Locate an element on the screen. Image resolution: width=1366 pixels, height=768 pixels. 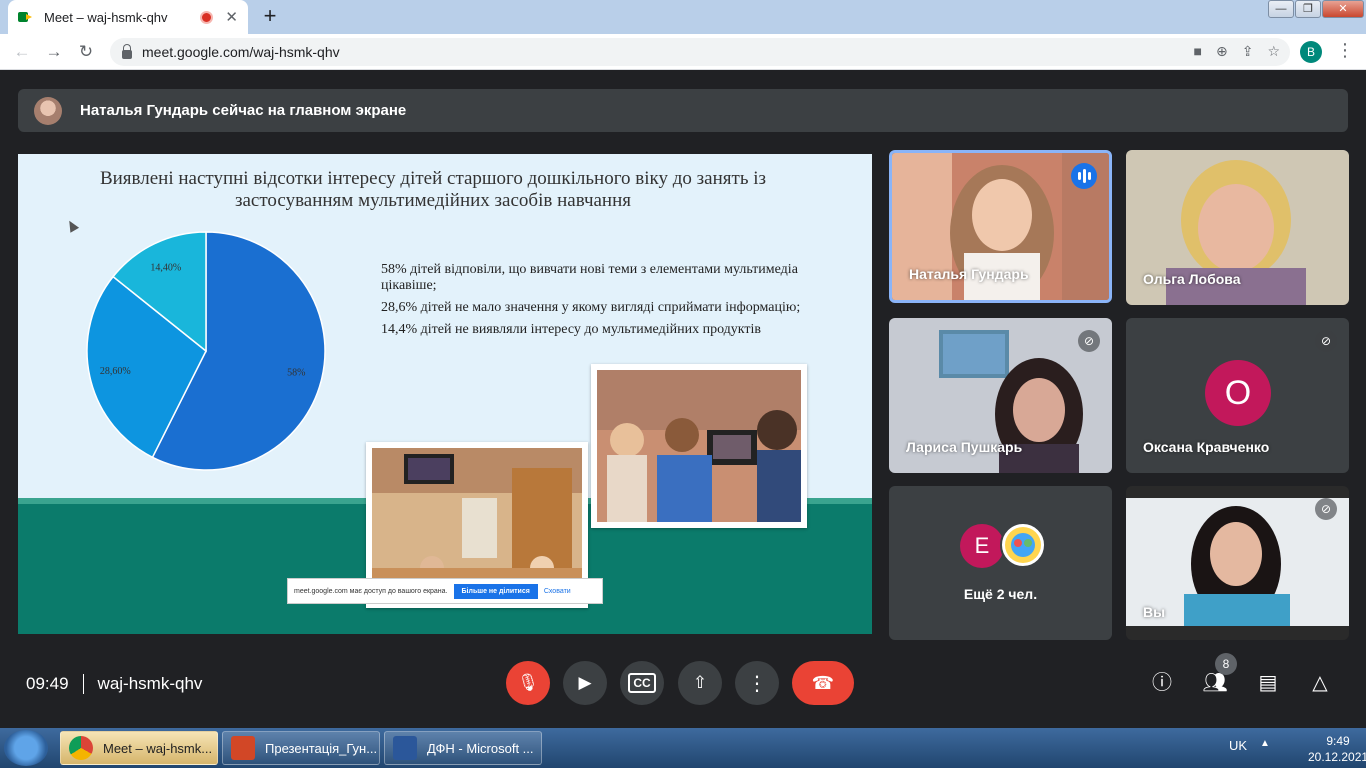
clock-time: 9:49 is located at coordinates (1338, 741).